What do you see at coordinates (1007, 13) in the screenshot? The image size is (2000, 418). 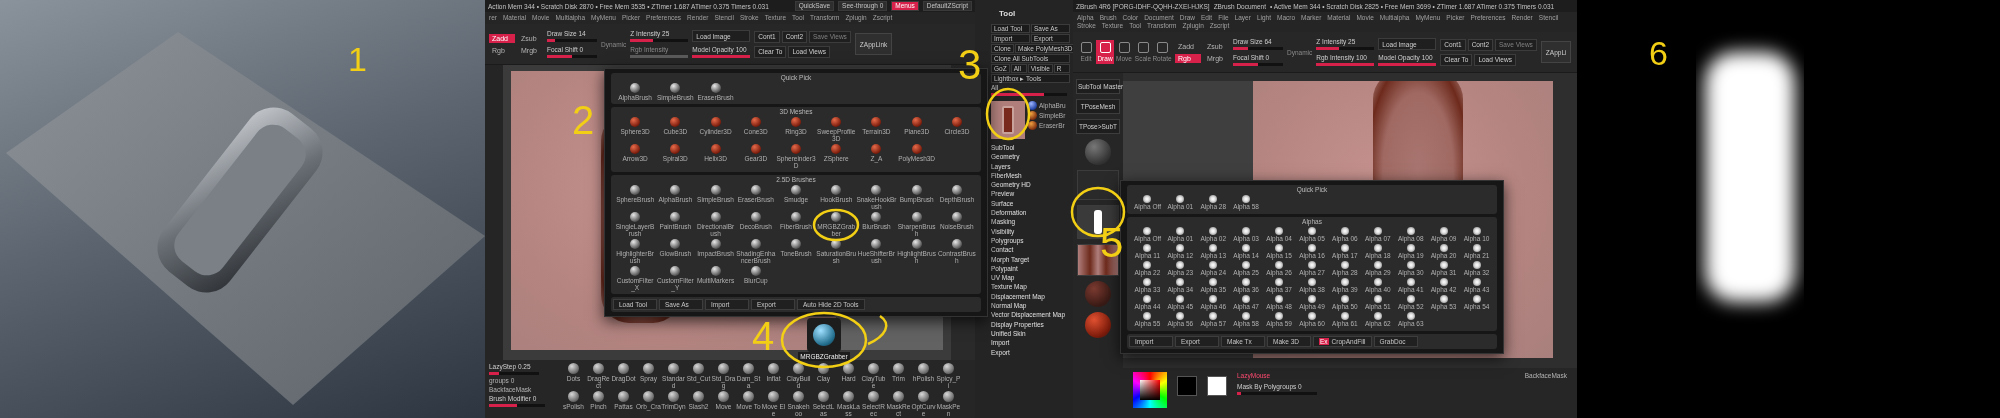 I see `palette-title: Tool` at bounding box center [1007, 13].